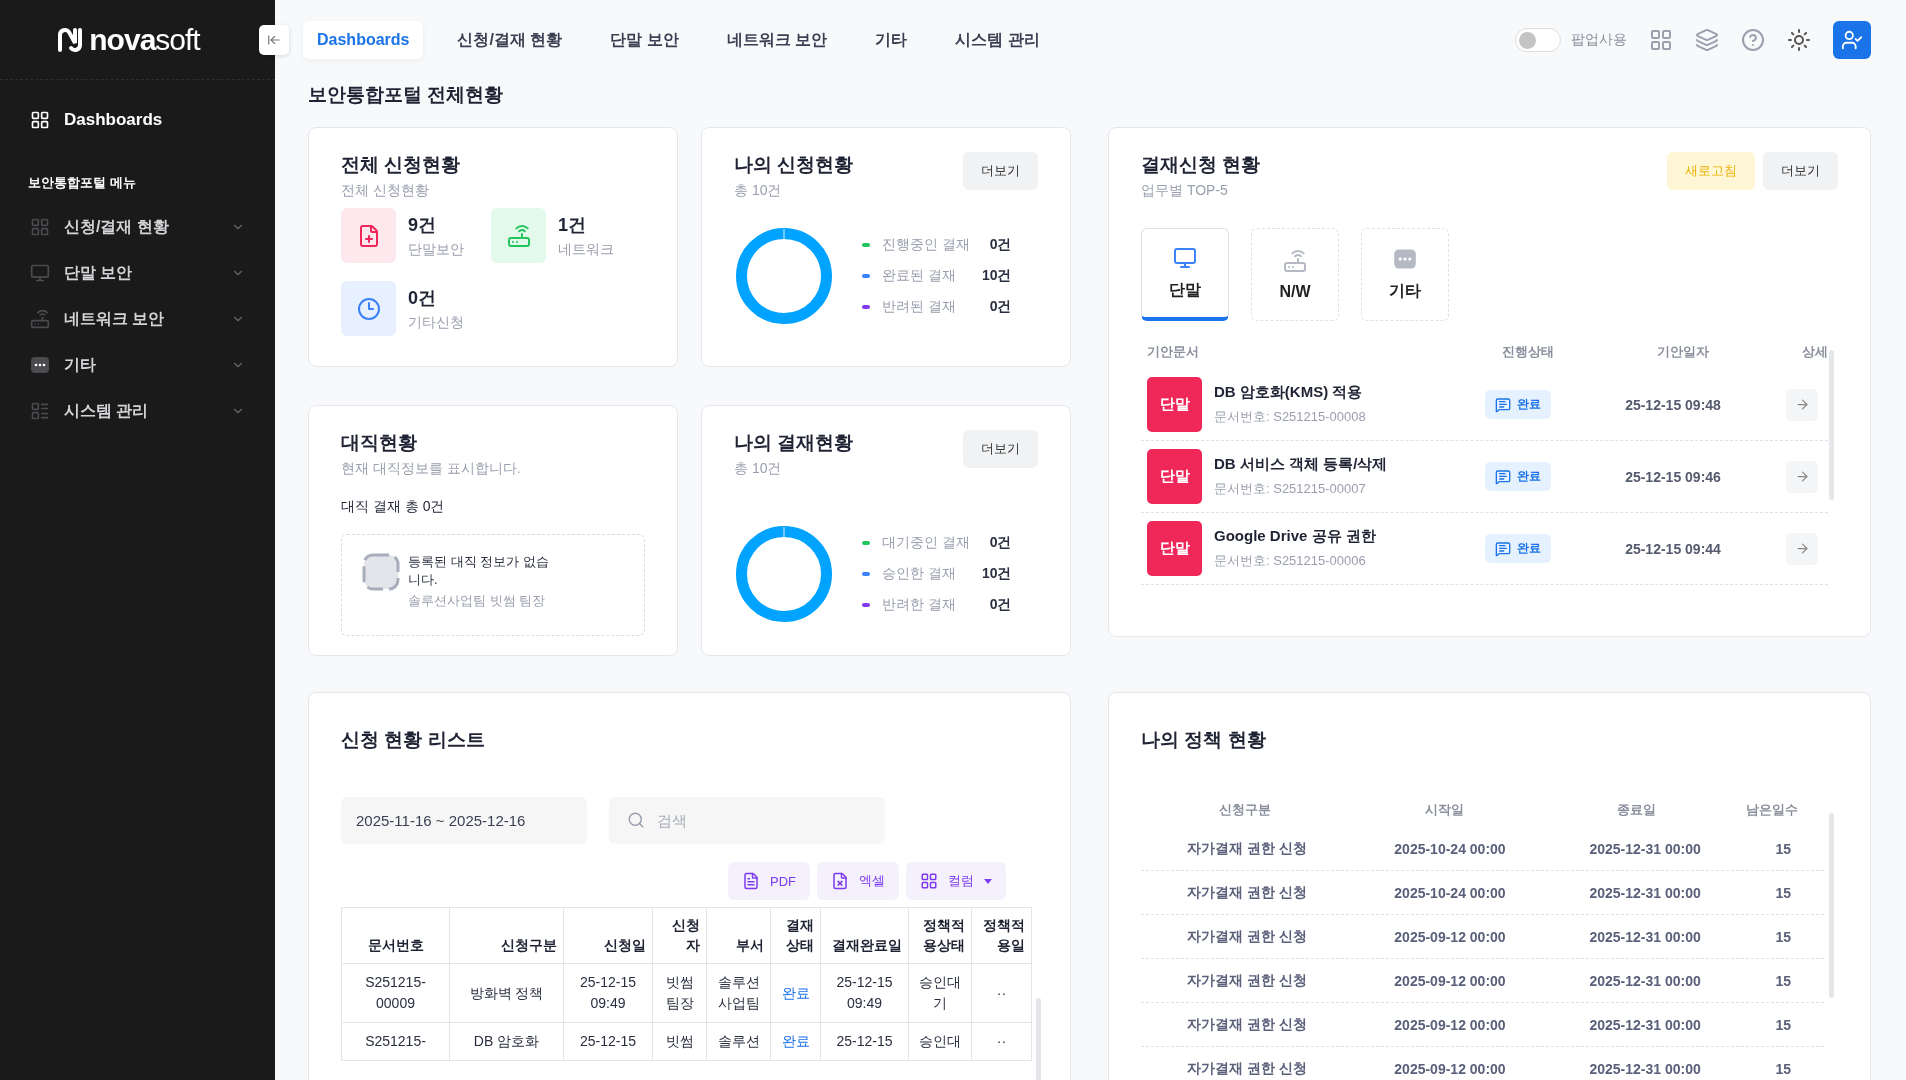  What do you see at coordinates (1683, 352) in the screenshot?
I see `column-header: 기안일자` at bounding box center [1683, 352].